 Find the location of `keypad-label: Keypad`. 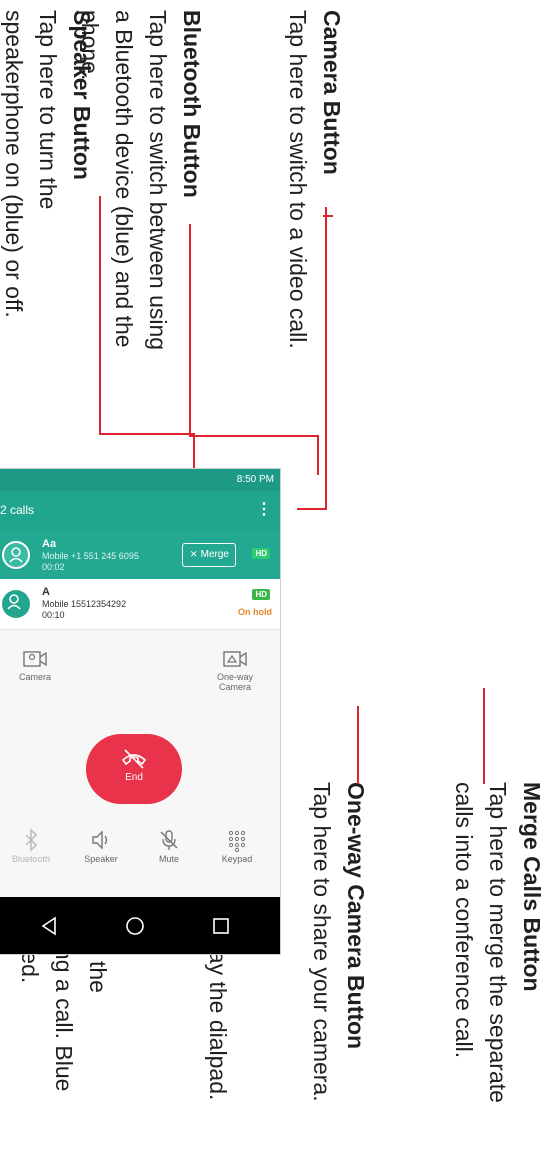

keypad-label: Keypad is located at coordinates (237, 859).